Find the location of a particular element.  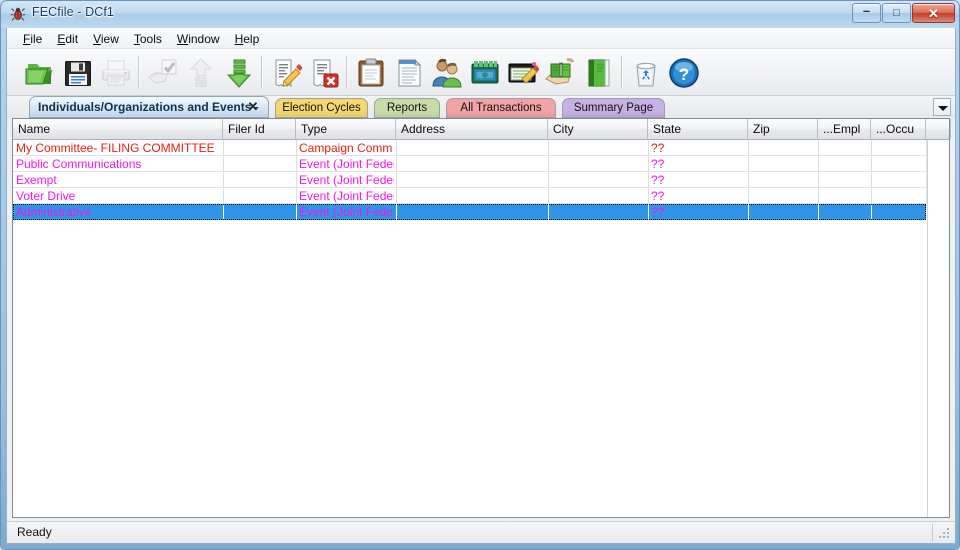

tab-election-cycles: Election Cycles is located at coordinates (321, 108).